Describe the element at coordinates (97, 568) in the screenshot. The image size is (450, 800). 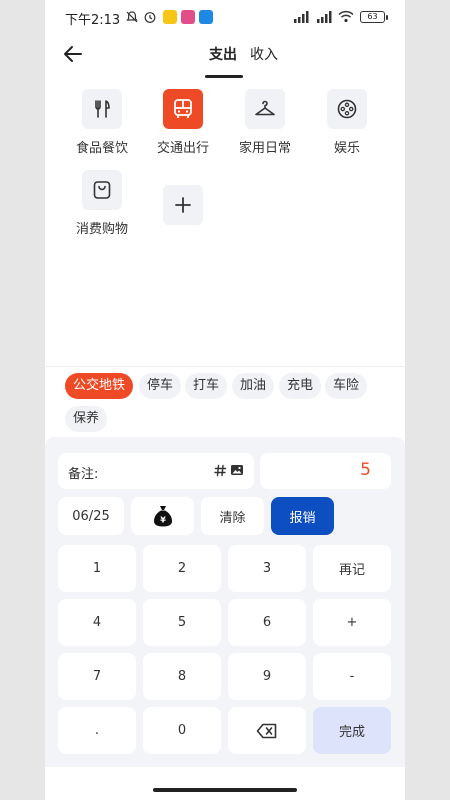
I see `key-1: 1` at that location.